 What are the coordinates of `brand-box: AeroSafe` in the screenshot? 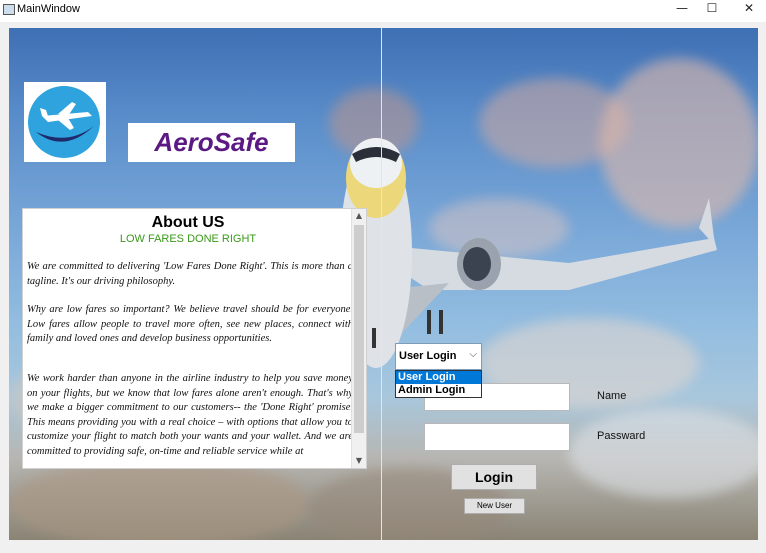 It's located at (211, 142).